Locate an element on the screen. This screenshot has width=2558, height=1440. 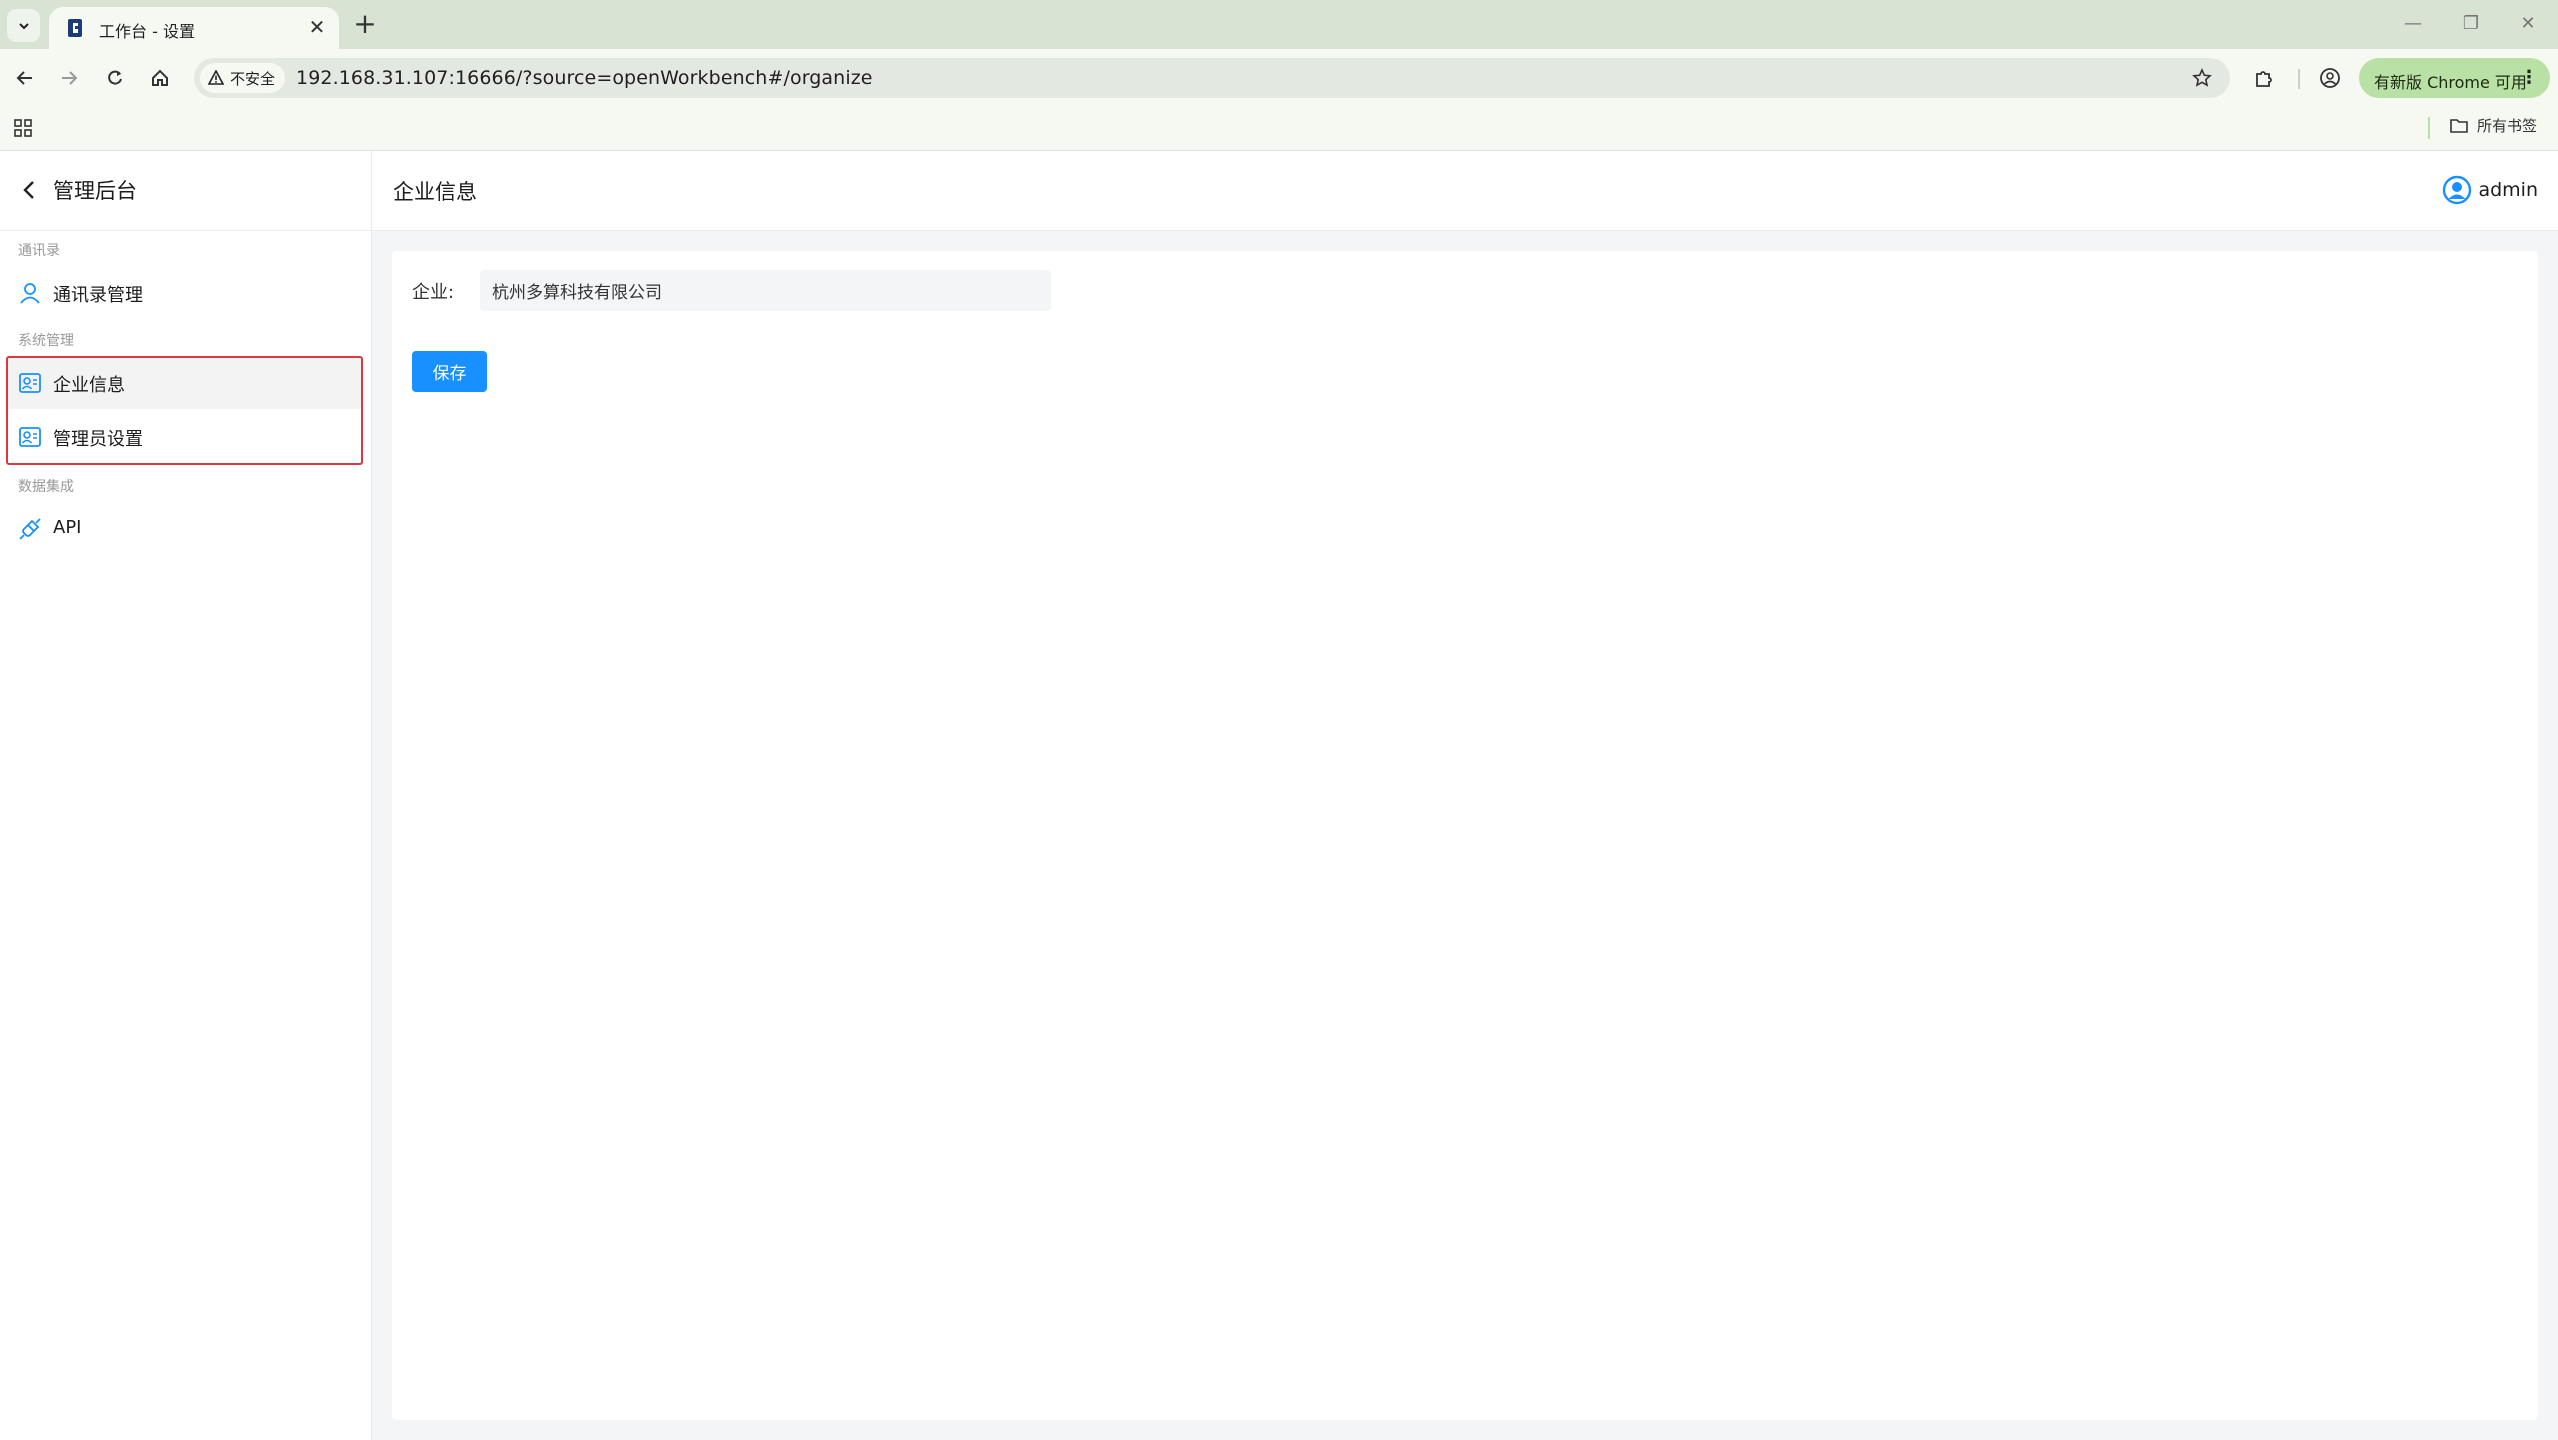
star-icon is located at coordinates (2202, 77).